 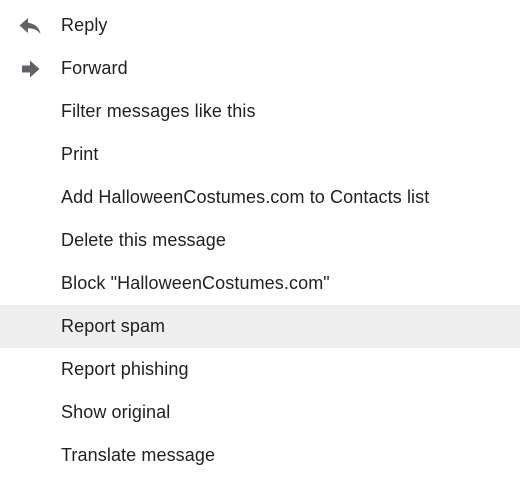 I want to click on menu-item-label: Print, so click(x=80, y=154).